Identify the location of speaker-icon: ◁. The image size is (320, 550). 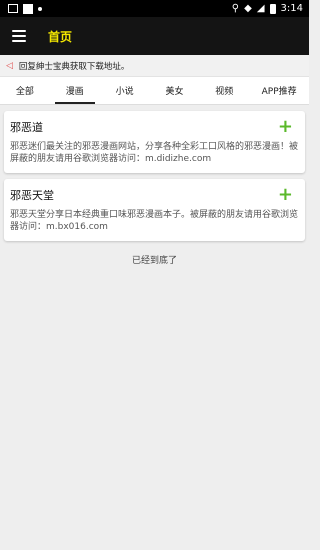
(9, 65).